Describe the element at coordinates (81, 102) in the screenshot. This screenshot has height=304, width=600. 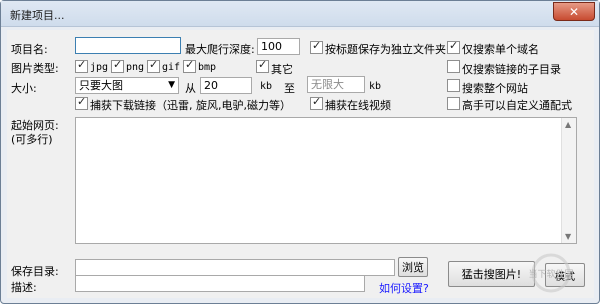
I see `capture-download-checkbox` at that location.